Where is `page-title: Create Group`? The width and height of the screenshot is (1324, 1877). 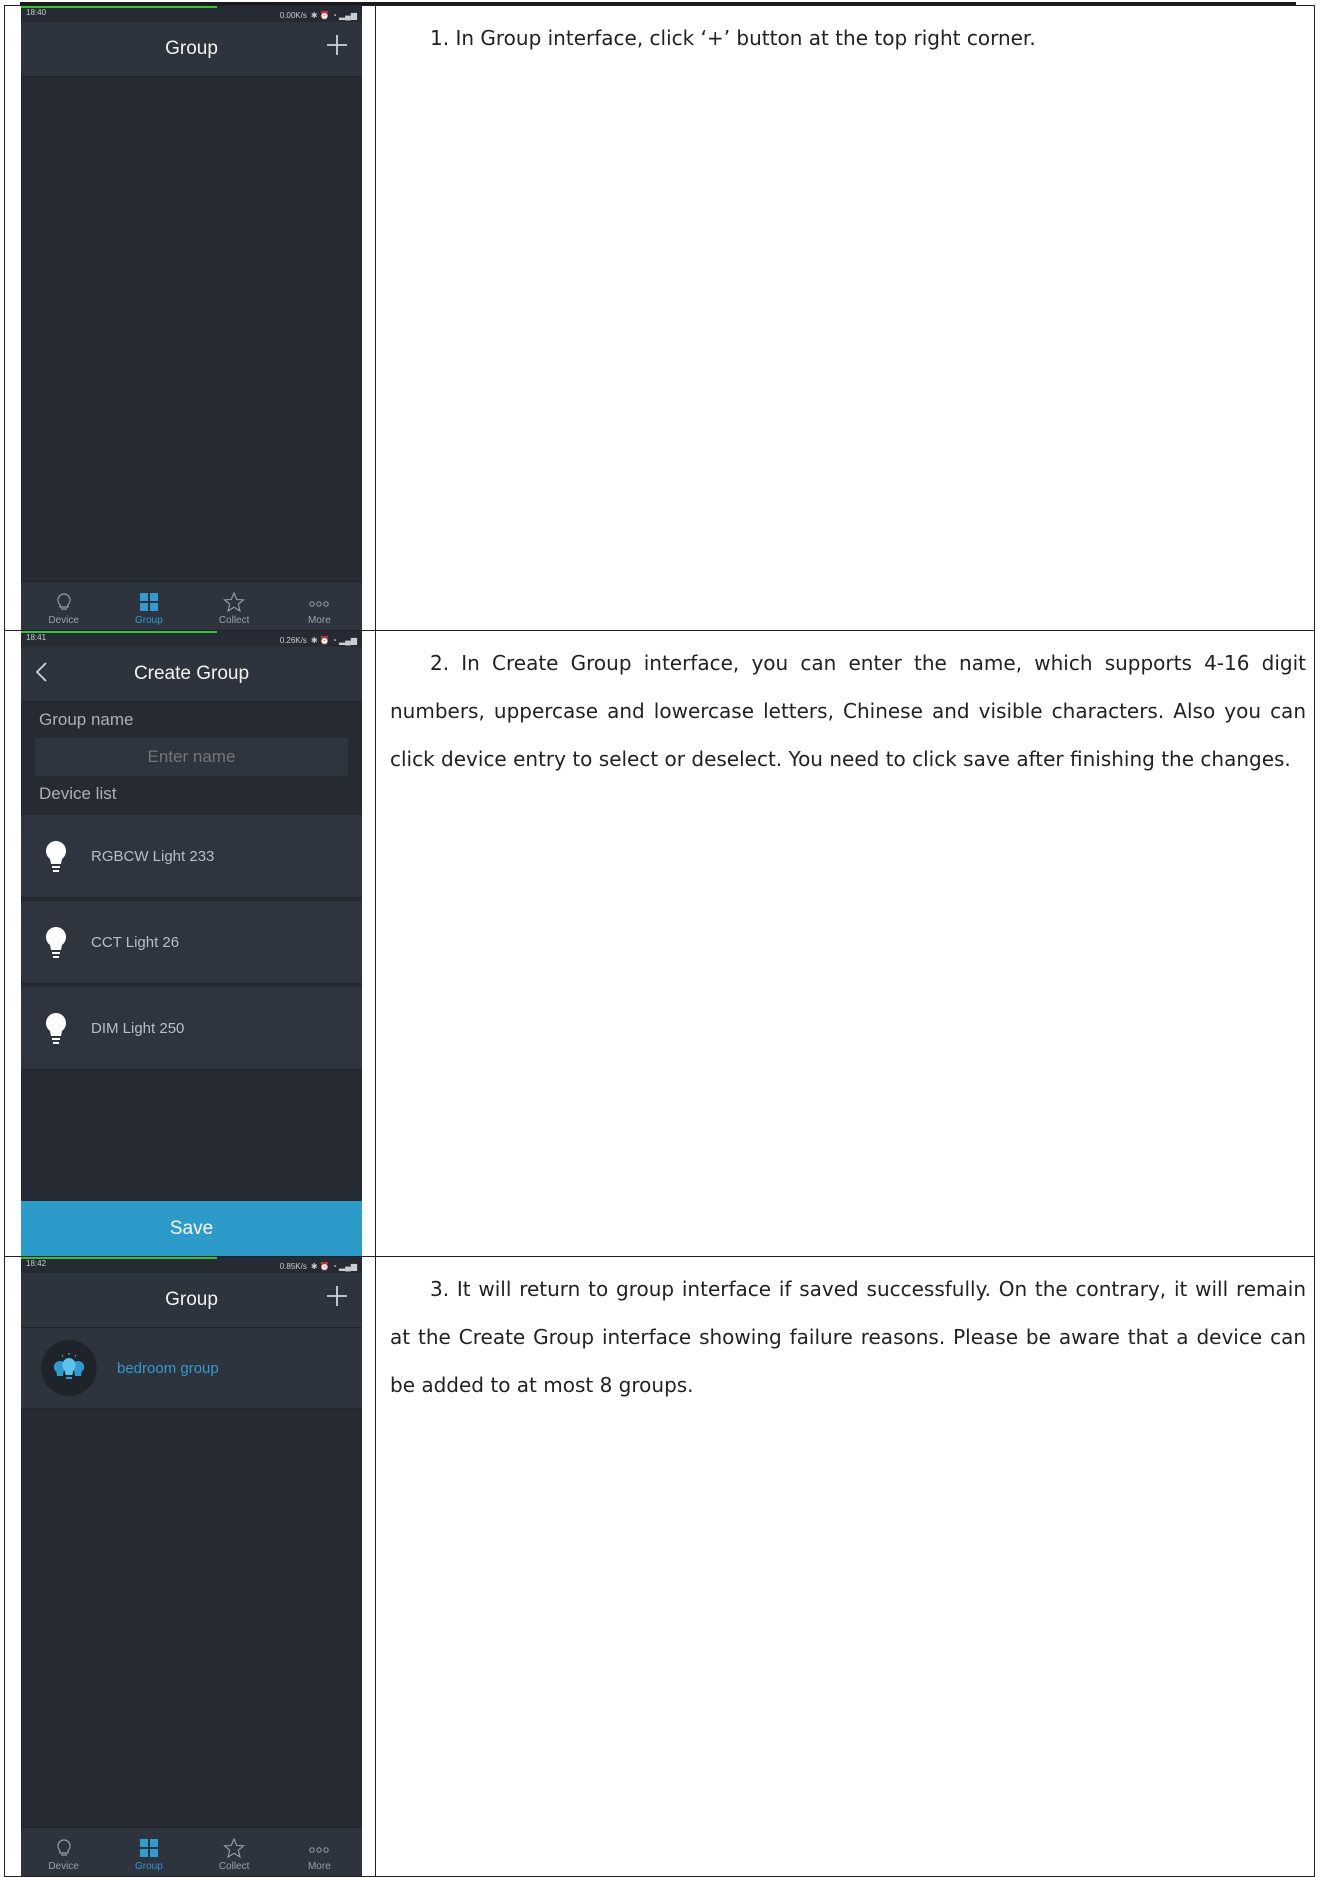 page-title: Create Group is located at coordinates (191, 673).